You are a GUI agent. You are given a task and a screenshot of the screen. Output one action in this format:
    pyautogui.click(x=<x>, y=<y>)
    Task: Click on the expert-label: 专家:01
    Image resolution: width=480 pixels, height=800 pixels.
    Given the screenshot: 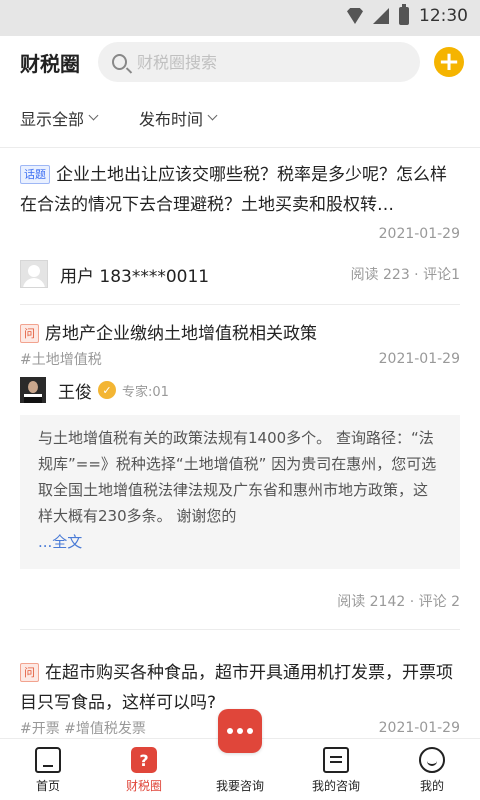 What is the action you would take?
    pyautogui.click(x=145, y=392)
    